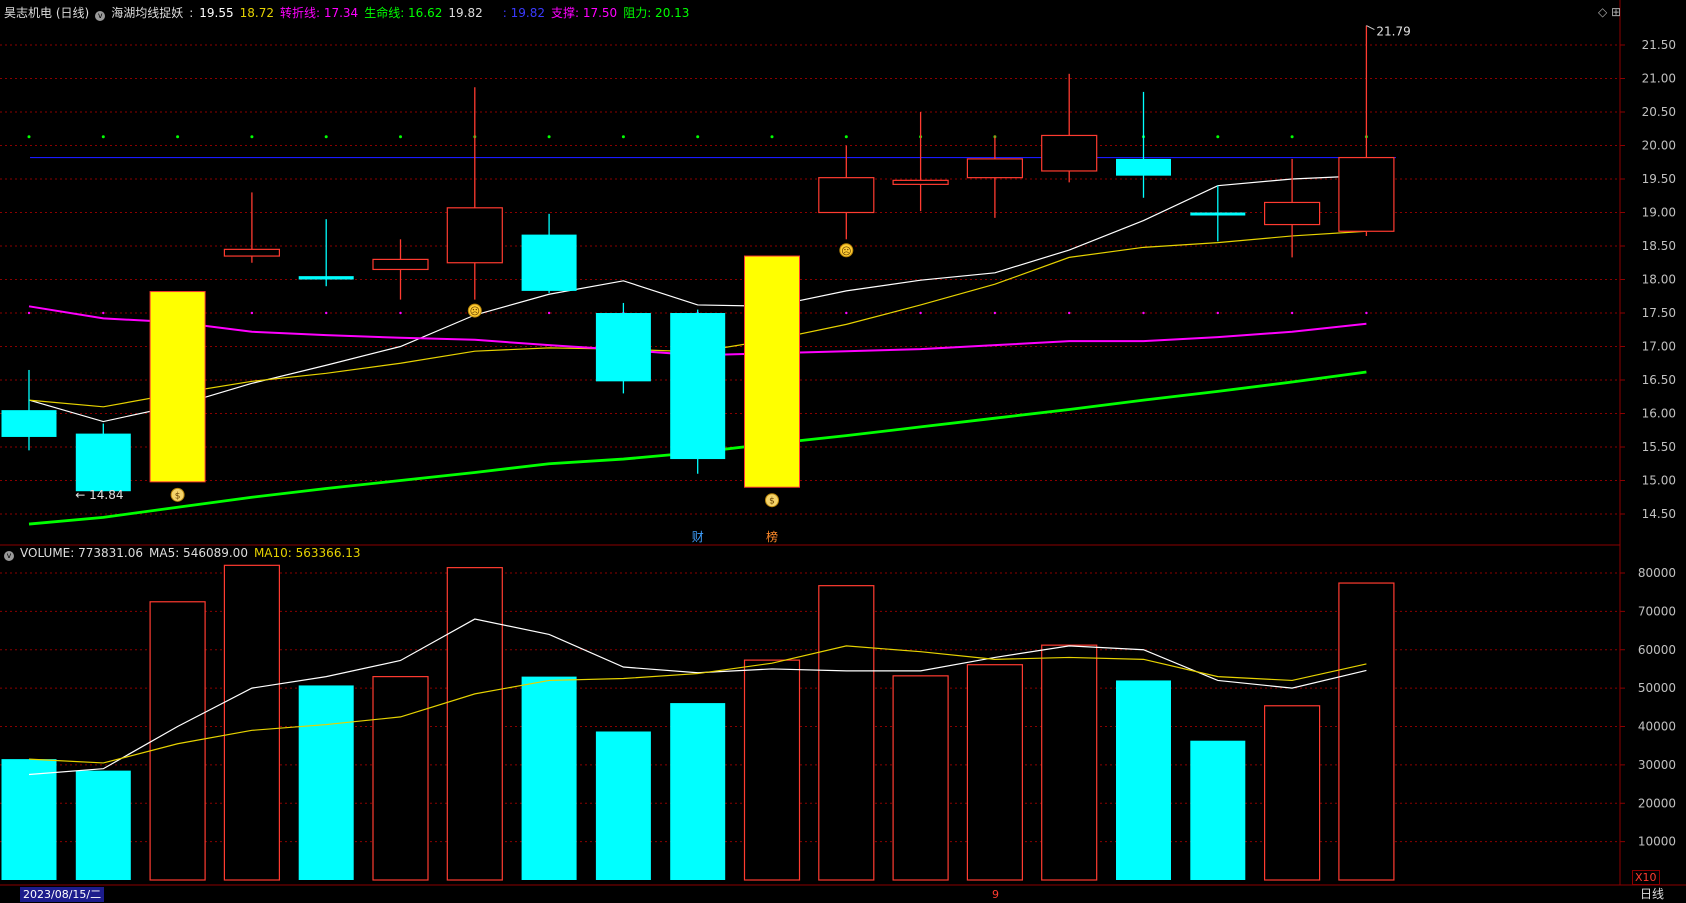  I want to click on resistance-value: 阻力: 20.13, so click(656, 13).